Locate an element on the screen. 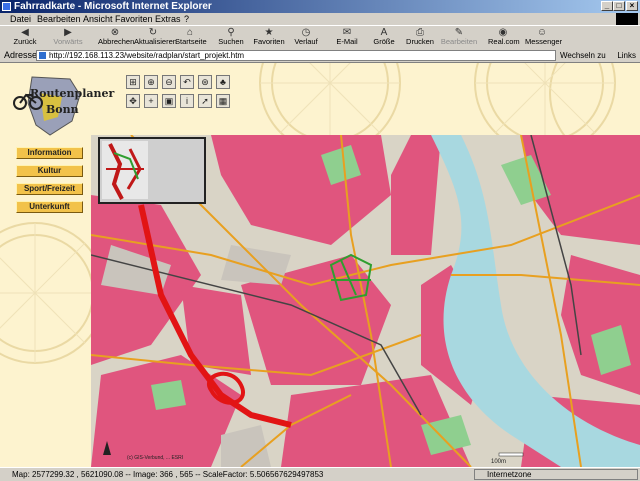 This screenshot has width=640, height=481. windows-logo-icon is located at coordinates (627, 19).